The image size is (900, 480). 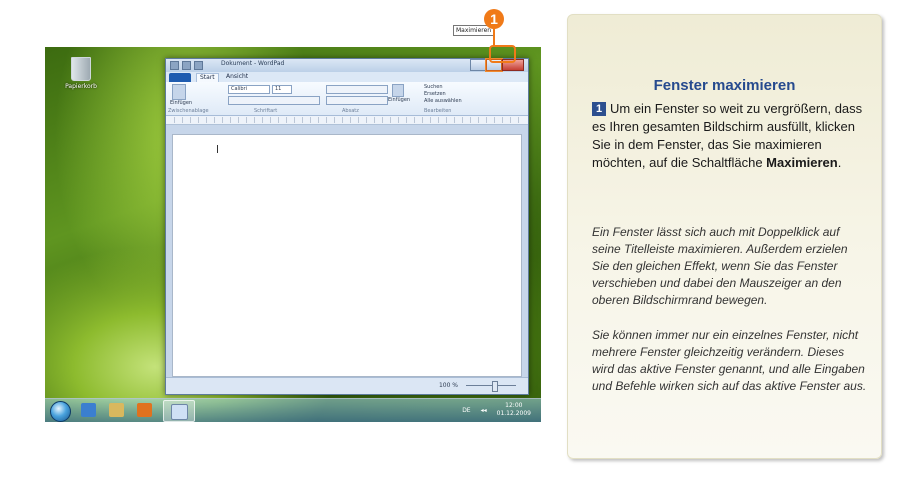 I want to click on edit-find: Suchen, so click(x=433, y=87).